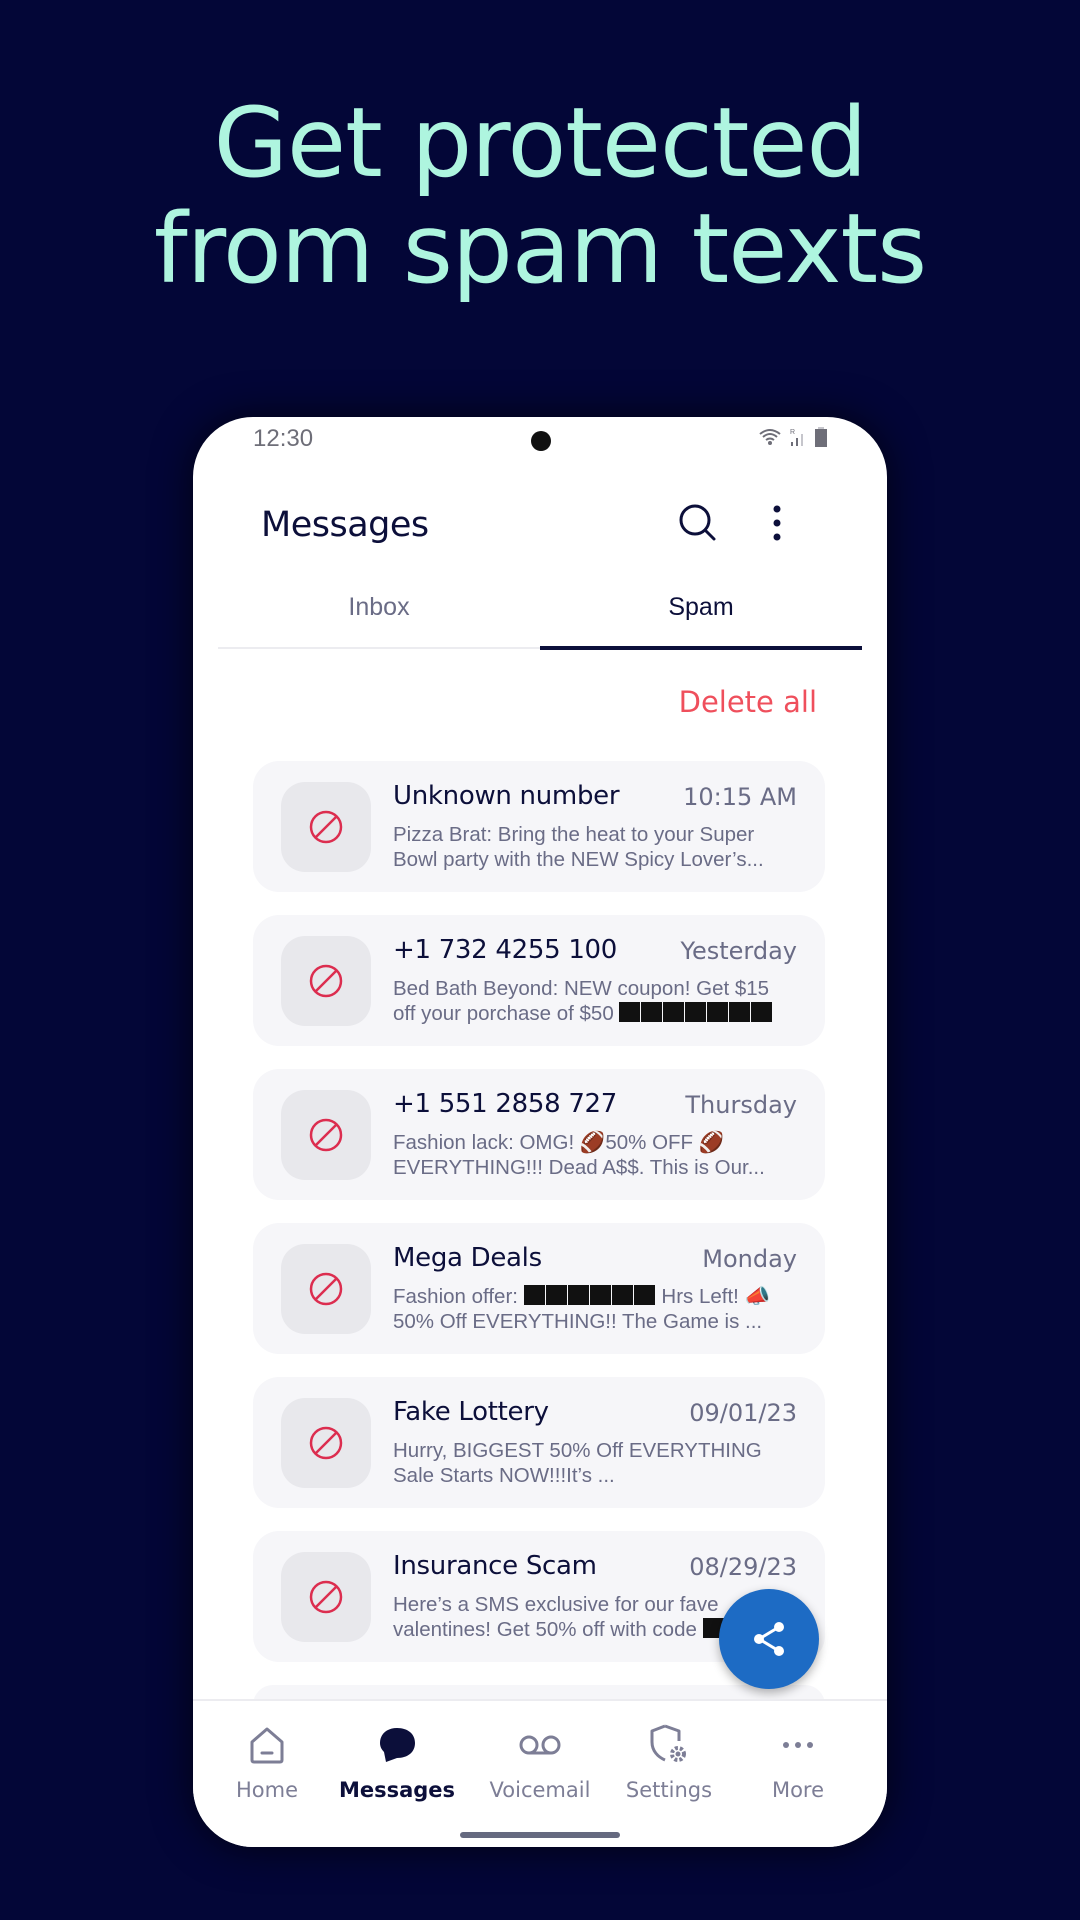  I want to click on search-icon, so click(698, 523).